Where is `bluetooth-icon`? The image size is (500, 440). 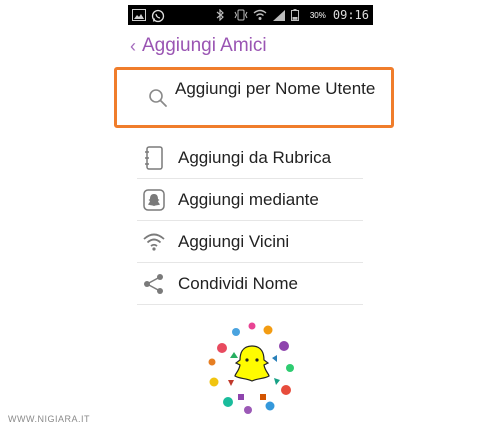
bluetooth-icon is located at coordinates (222, 15).